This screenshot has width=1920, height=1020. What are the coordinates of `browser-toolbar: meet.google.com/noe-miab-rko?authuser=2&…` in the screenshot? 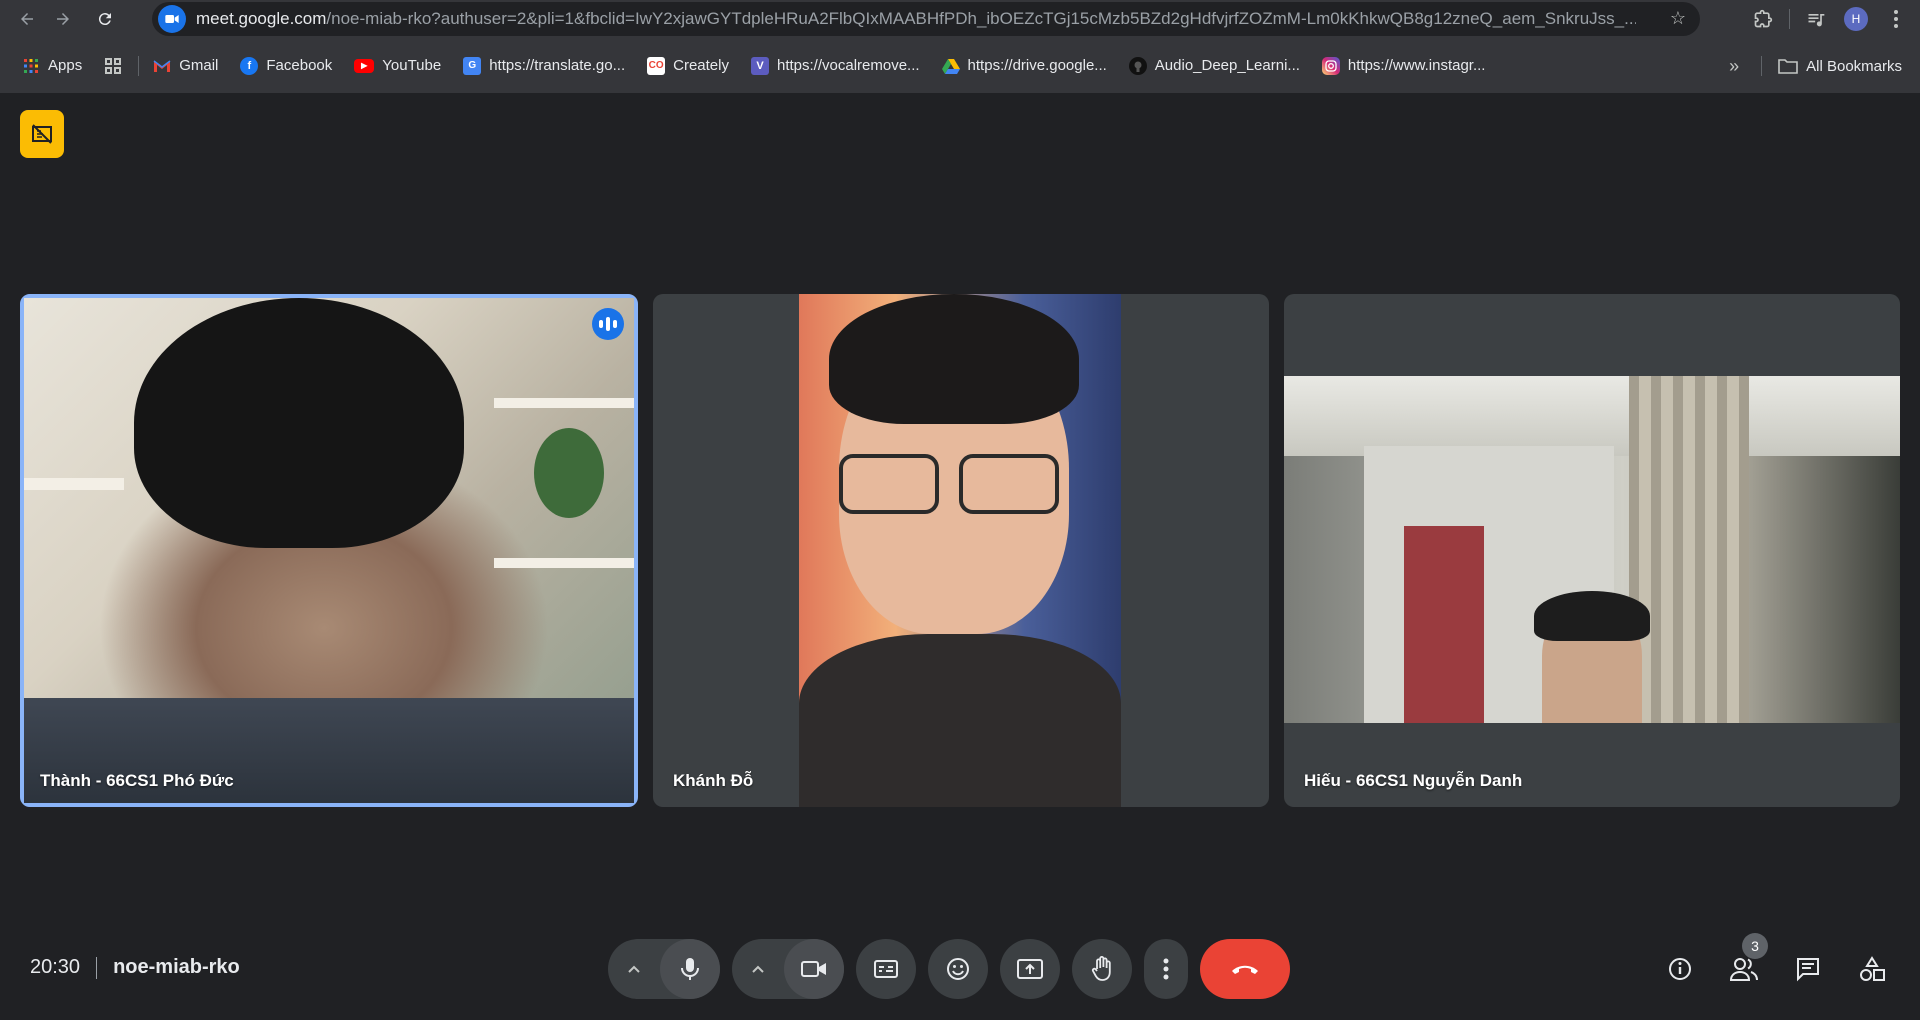 It's located at (960, 19).